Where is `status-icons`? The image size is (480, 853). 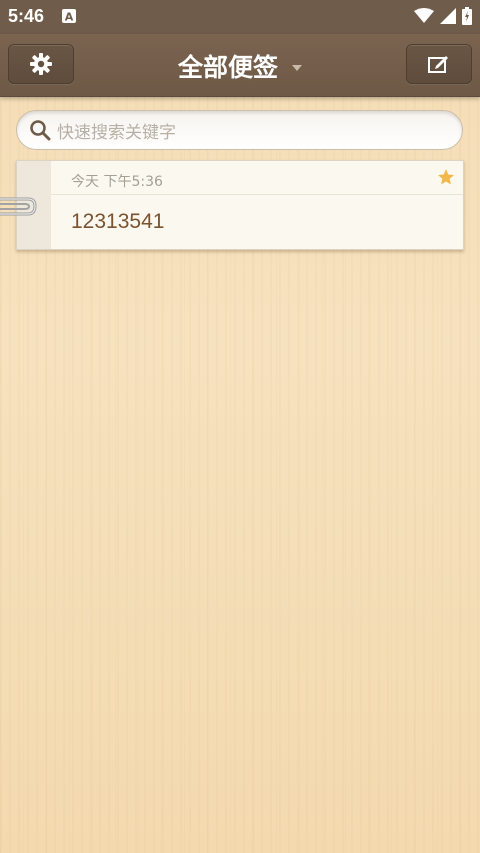 status-icons is located at coordinates (443, 16).